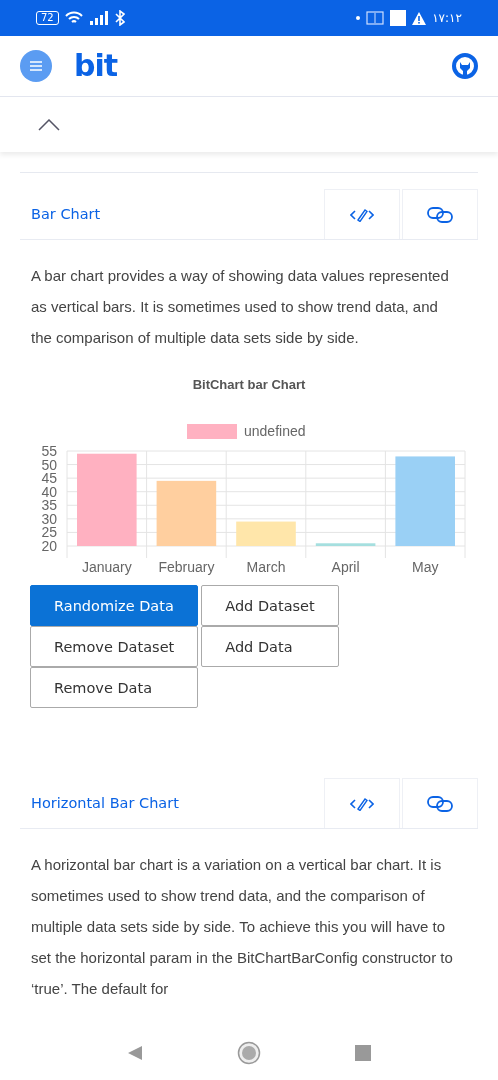 This screenshot has width=498, height=1080. I want to click on home-button, so click(249, 1053).